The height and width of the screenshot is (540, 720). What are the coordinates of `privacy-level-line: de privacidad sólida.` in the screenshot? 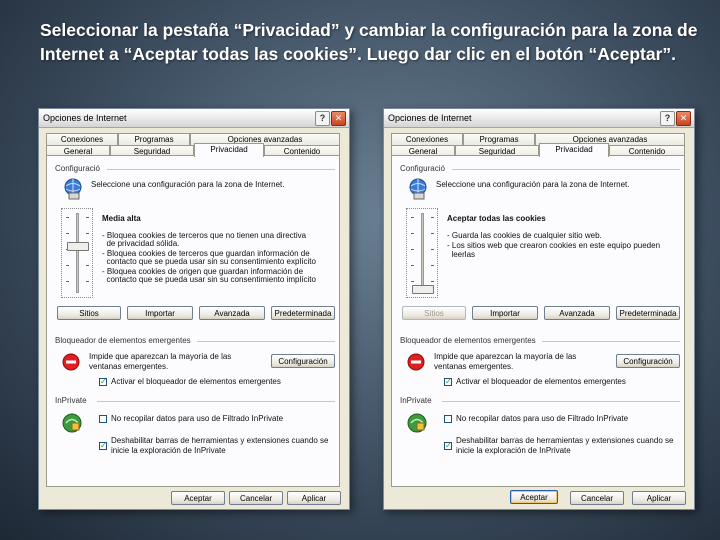 It's located at (141, 243).